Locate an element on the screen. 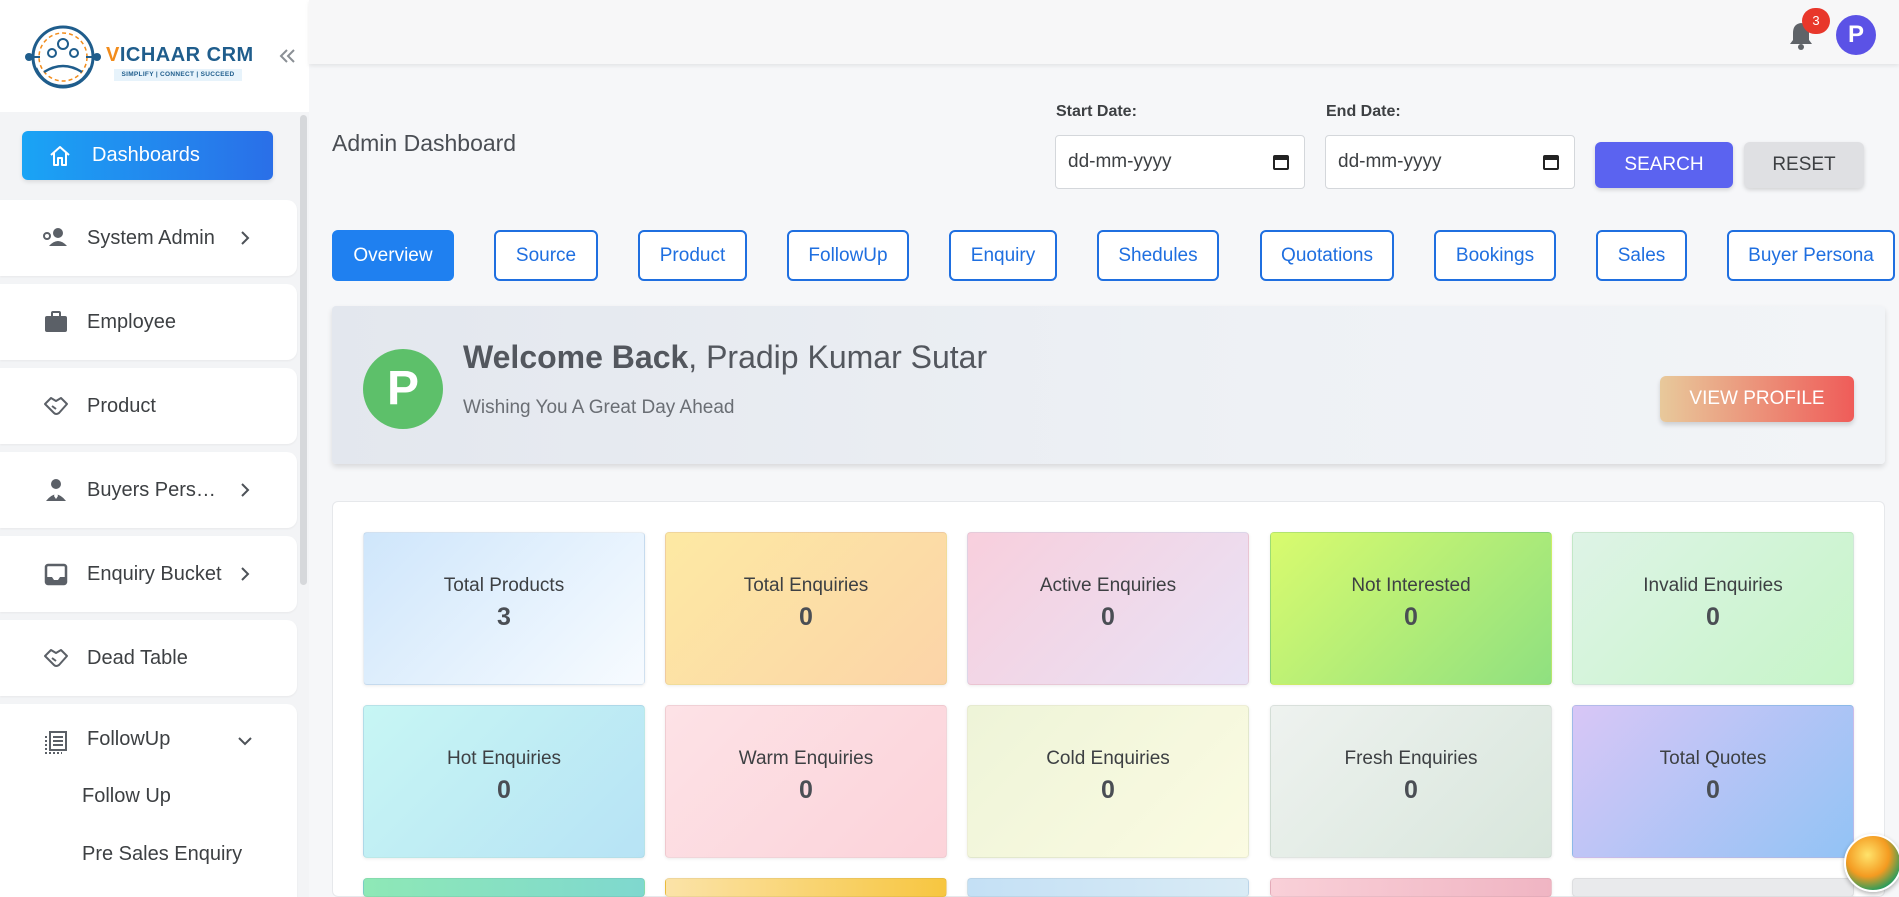  logo-area: VICHAAR CRM SIMPLIFY | CONNECT | SUCCEED is located at coordinates (154, 56).